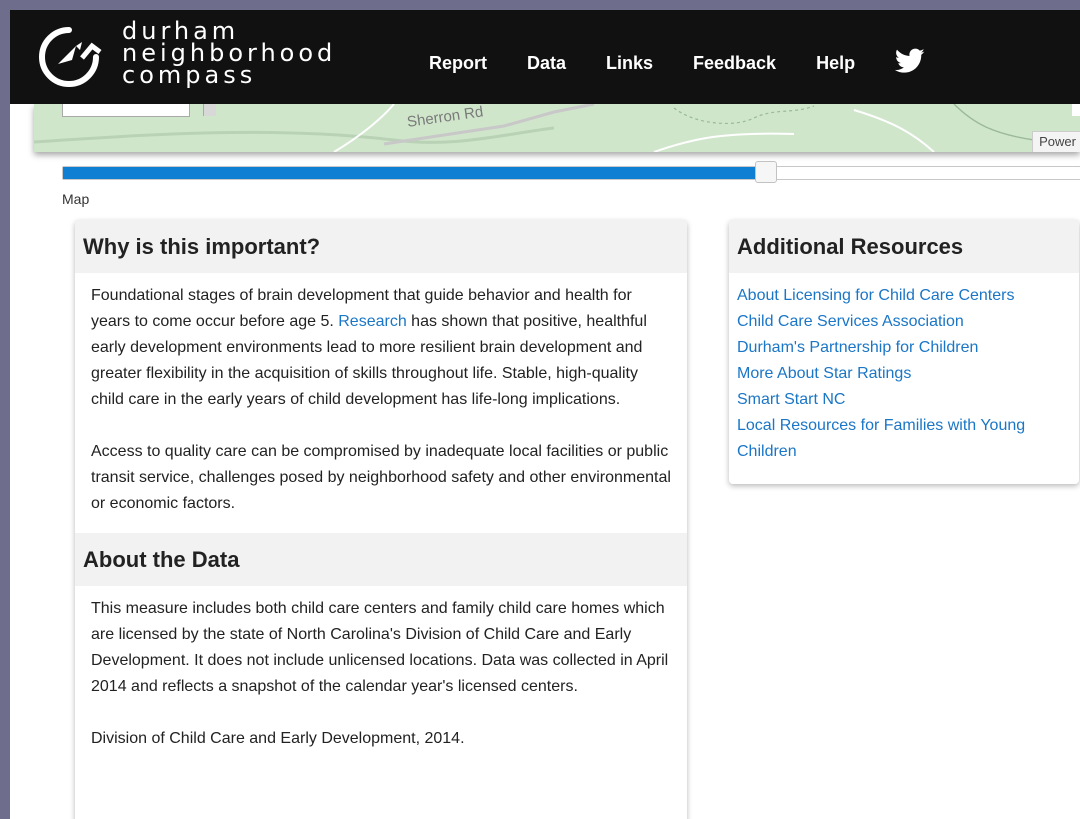 Image resolution: width=1080 pixels, height=819 pixels. Describe the element at coordinates (69, 57) in the screenshot. I see `compass-logo-icon` at that location.